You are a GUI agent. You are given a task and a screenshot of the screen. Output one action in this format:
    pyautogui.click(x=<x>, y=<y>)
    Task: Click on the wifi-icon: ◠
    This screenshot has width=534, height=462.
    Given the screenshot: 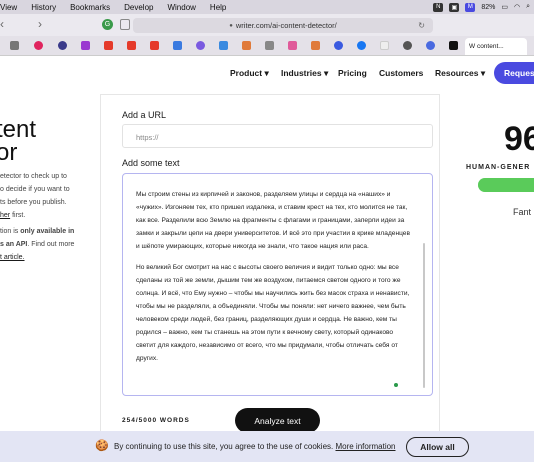 What is the action you would take?
    pyautogui.click(x=517, y=7)
    